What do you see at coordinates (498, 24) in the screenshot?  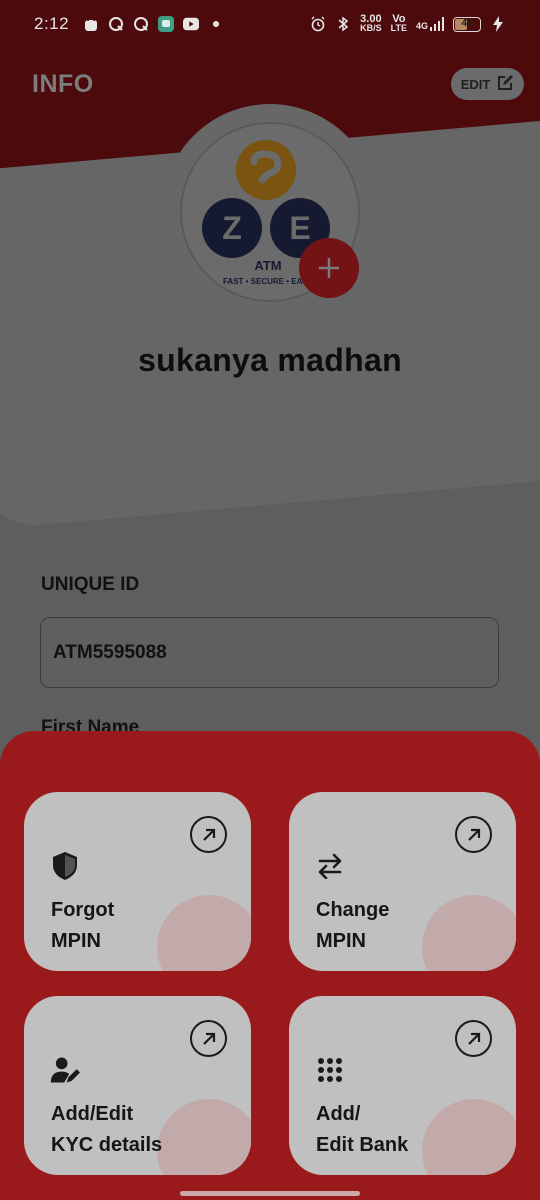 I see `charging-bolt-icon` at bounding box center [498, 24].